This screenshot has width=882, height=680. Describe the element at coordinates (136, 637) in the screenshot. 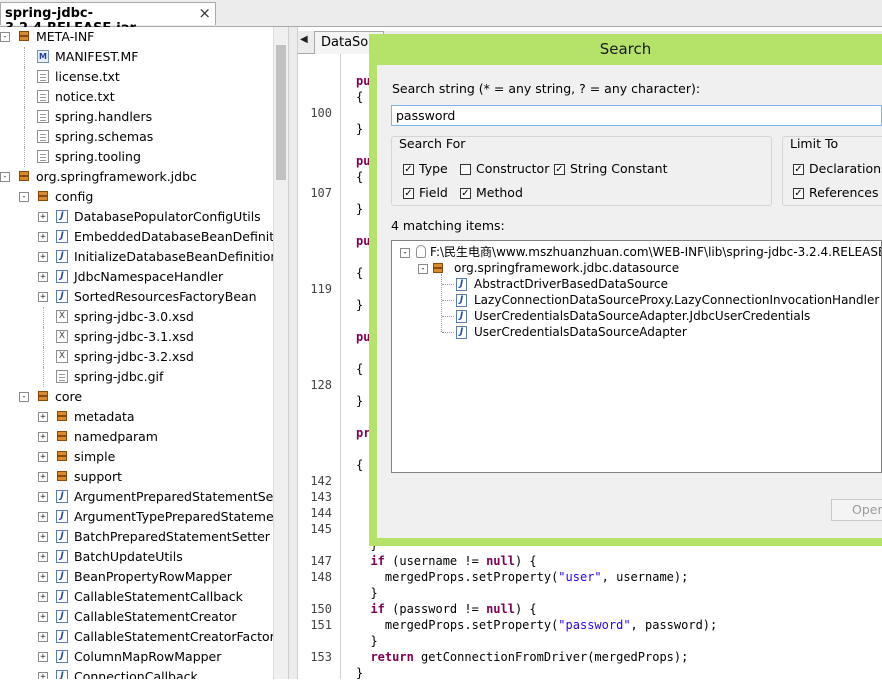

I see `tree-item: + J CallableStatementCreatorFactory` at that location.